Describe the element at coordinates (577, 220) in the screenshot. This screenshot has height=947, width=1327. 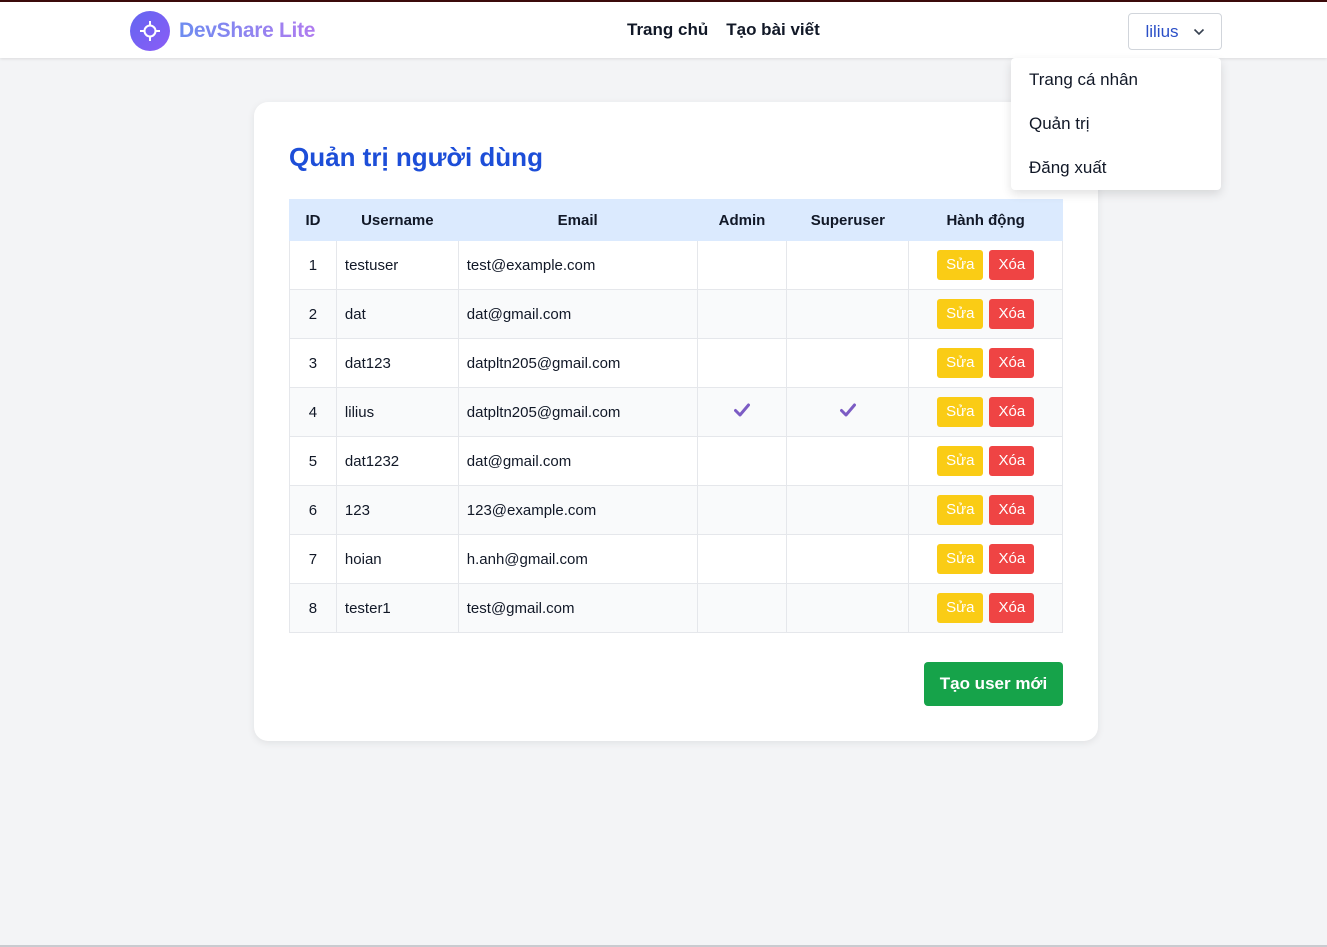
I see `column-header-email: Email` at that location.